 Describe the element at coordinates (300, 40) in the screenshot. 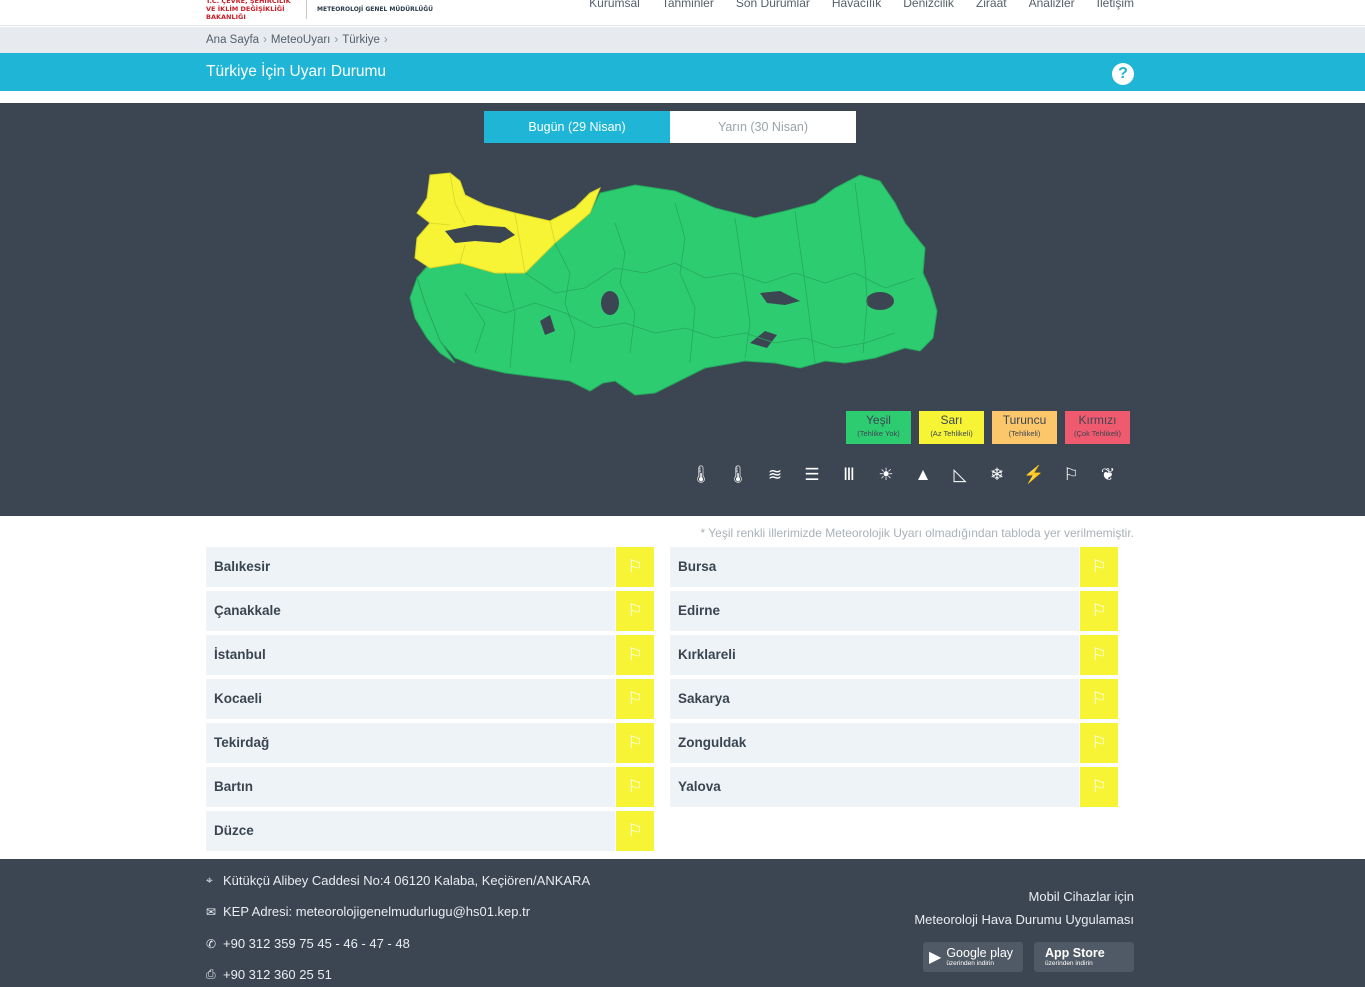

I see `breadcrumb-meteouyari: MeteoUyarı` at that location.